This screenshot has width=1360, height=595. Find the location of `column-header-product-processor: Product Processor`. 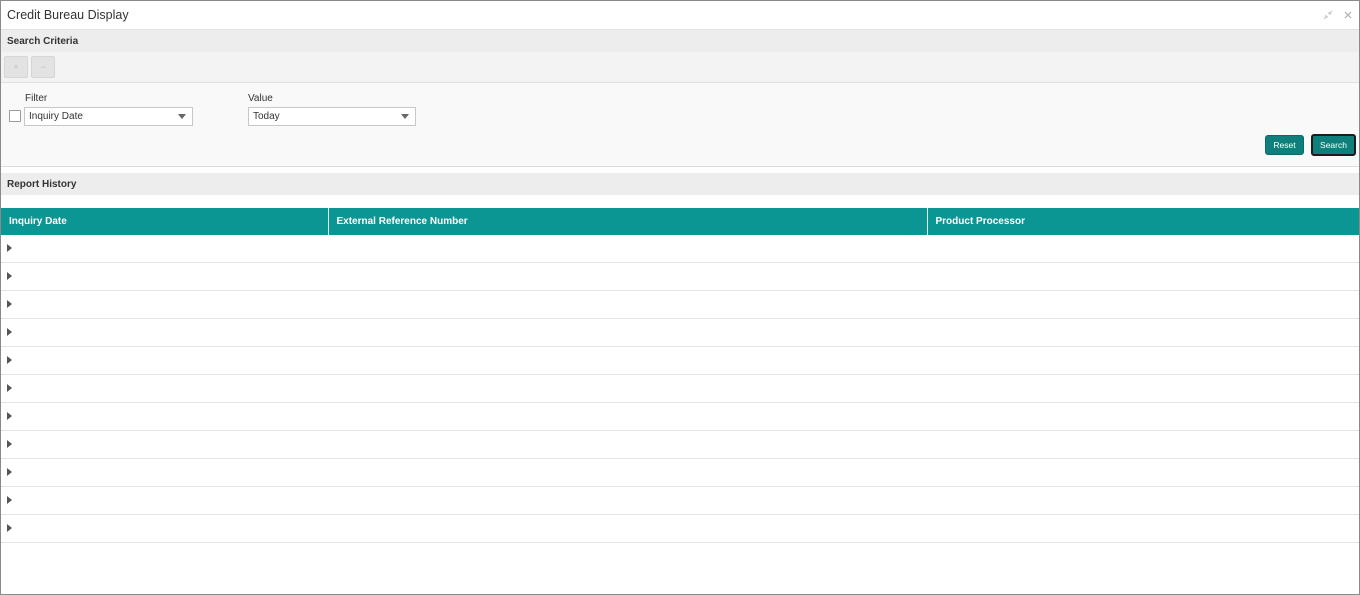

column-header-product-processor: Product Processor is located at coordinates (1143, 221).